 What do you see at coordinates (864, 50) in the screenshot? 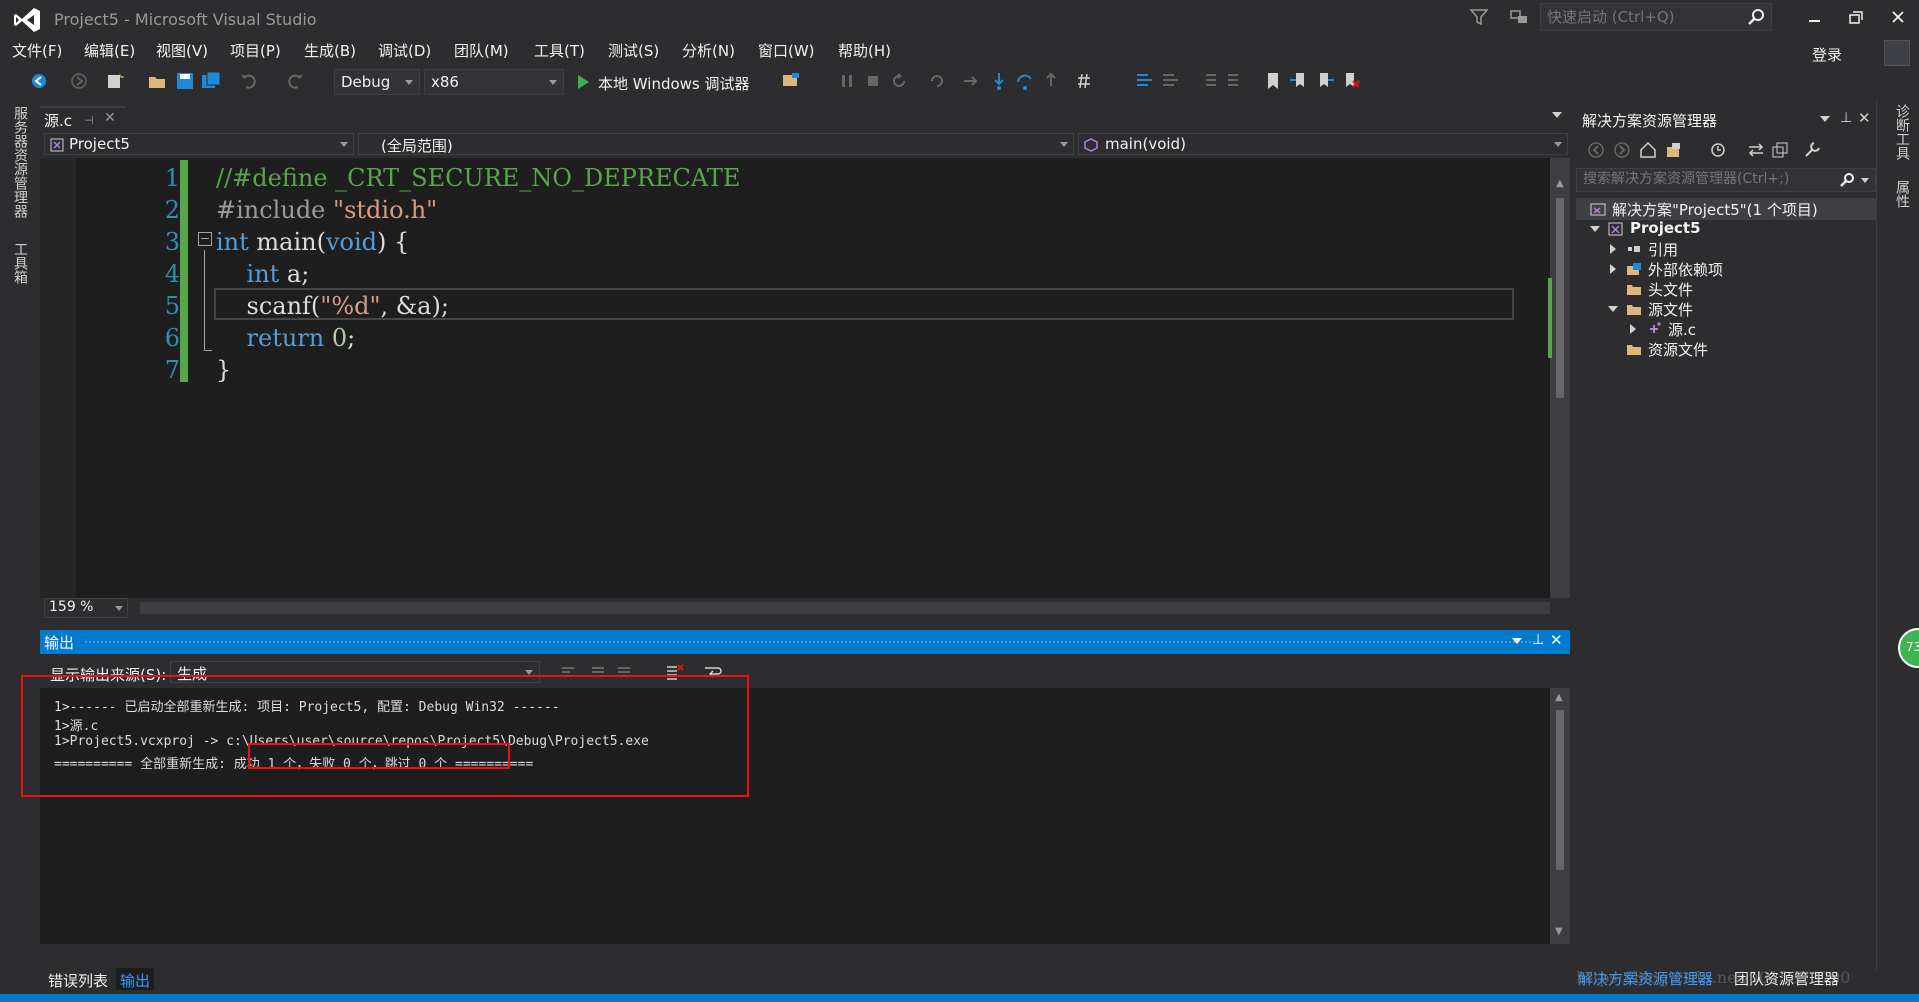
I see `menu-help: 帮助(H)` at bounding box center [864, 50].